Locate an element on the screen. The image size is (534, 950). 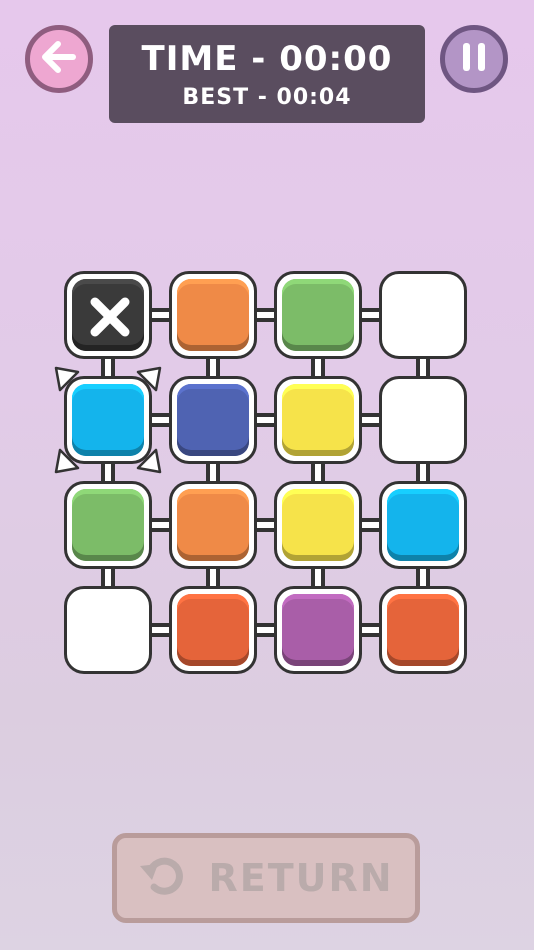
tile-r1-c4 is located at coordinates (423, 315).